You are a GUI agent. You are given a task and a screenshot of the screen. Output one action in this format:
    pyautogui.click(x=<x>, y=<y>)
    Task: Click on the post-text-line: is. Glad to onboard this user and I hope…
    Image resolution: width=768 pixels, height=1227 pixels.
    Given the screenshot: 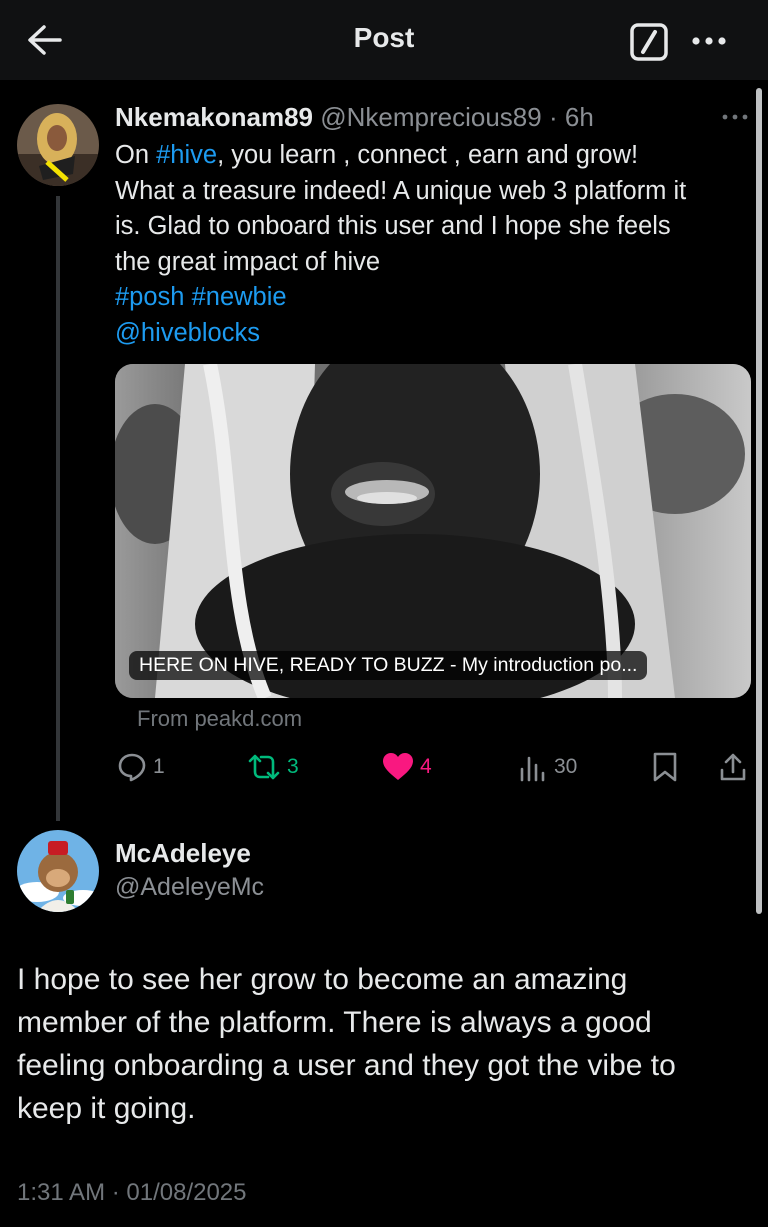 What is the action you would take?
    pyautogui.click(x=393, y=226)
    